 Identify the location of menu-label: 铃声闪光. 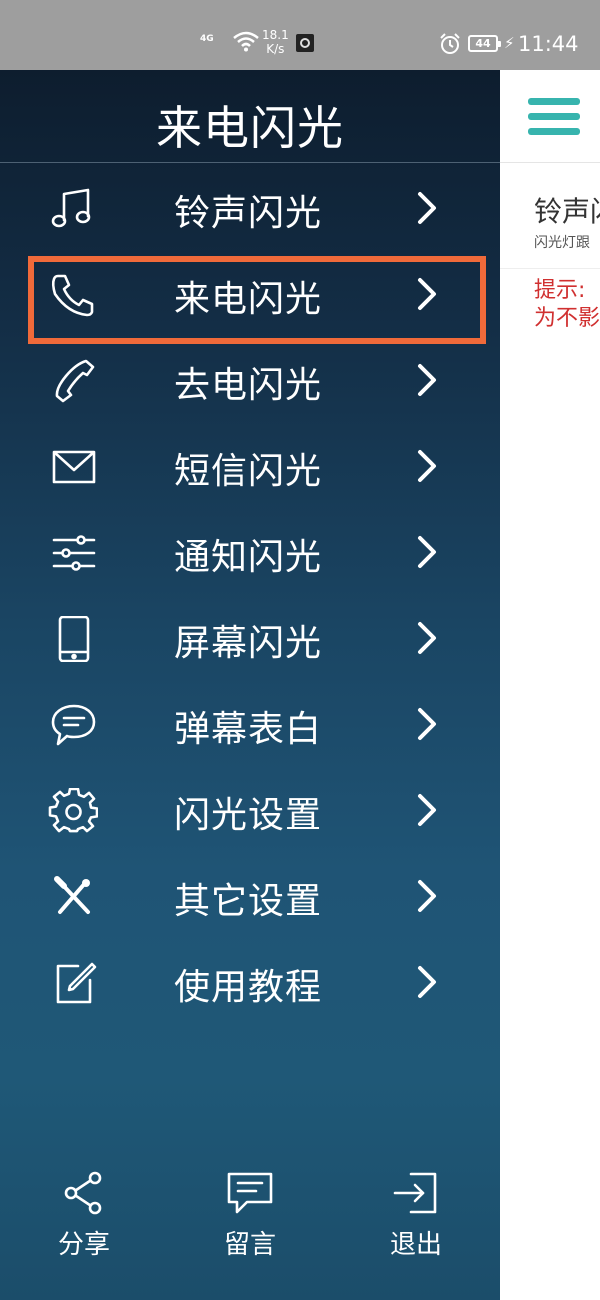
(248, 213).